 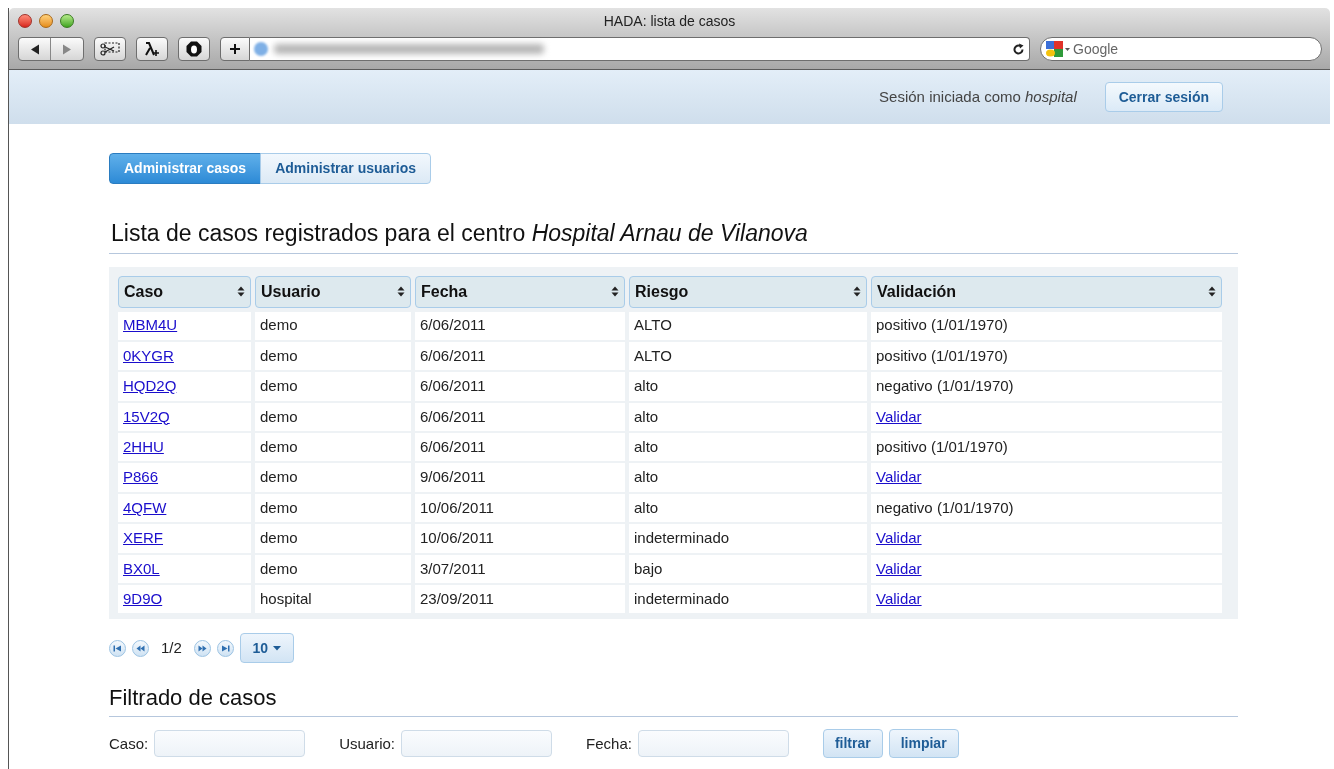 I want to click on first-icon, so click(x=117, y=648).